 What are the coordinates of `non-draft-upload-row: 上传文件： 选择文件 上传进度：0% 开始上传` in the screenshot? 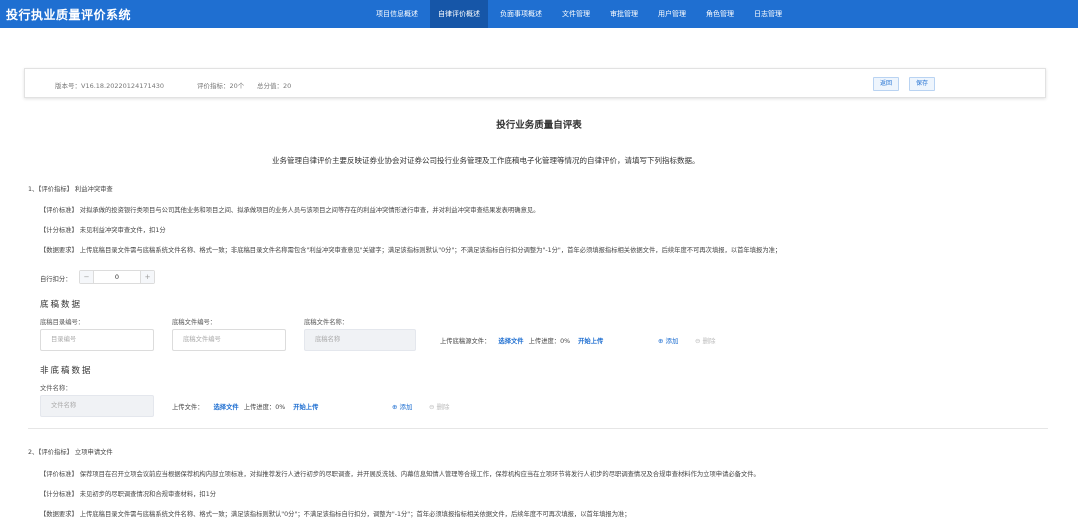 It's located at (245, 406).